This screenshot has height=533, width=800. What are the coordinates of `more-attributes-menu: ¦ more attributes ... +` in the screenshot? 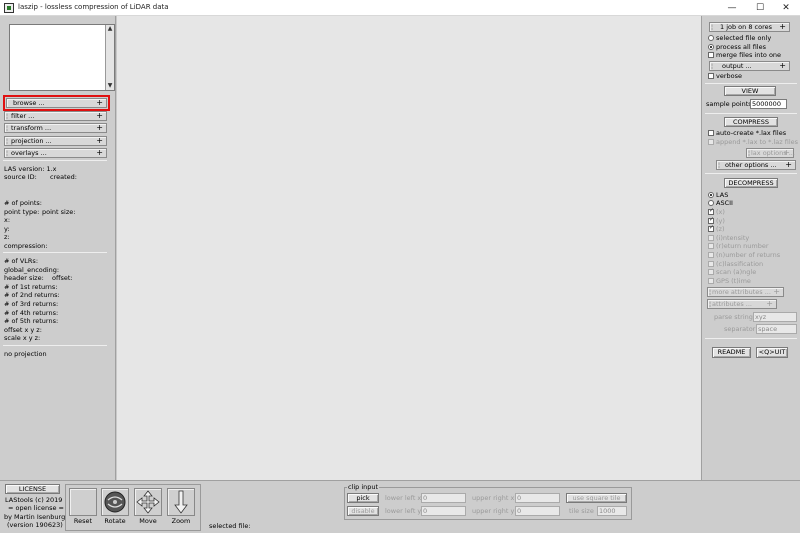 It's located at (745, 292).